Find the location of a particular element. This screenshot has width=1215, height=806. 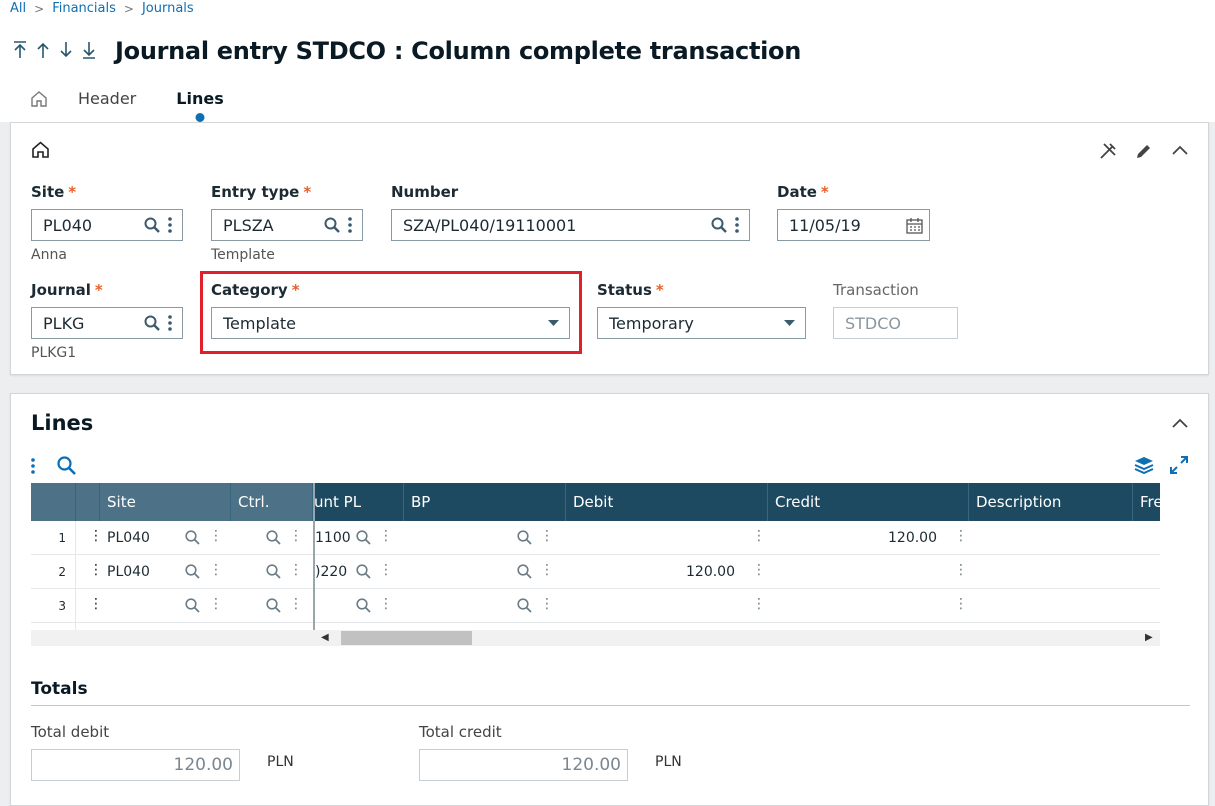

last-record-icon is located at coordinates (89, 50).